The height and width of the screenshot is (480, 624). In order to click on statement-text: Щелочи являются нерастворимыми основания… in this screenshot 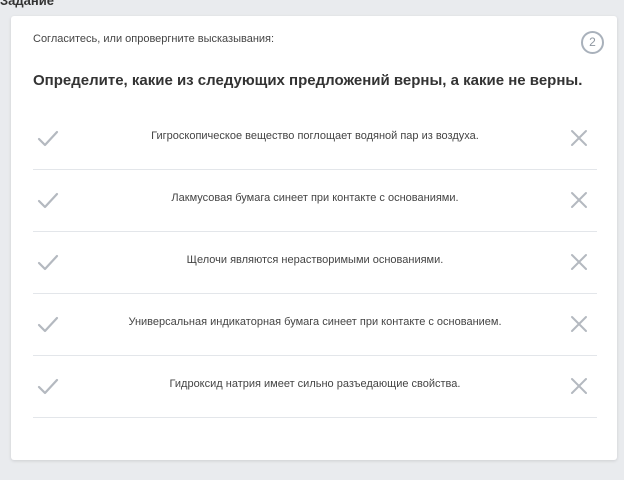, I will do `click(315, 260)`.